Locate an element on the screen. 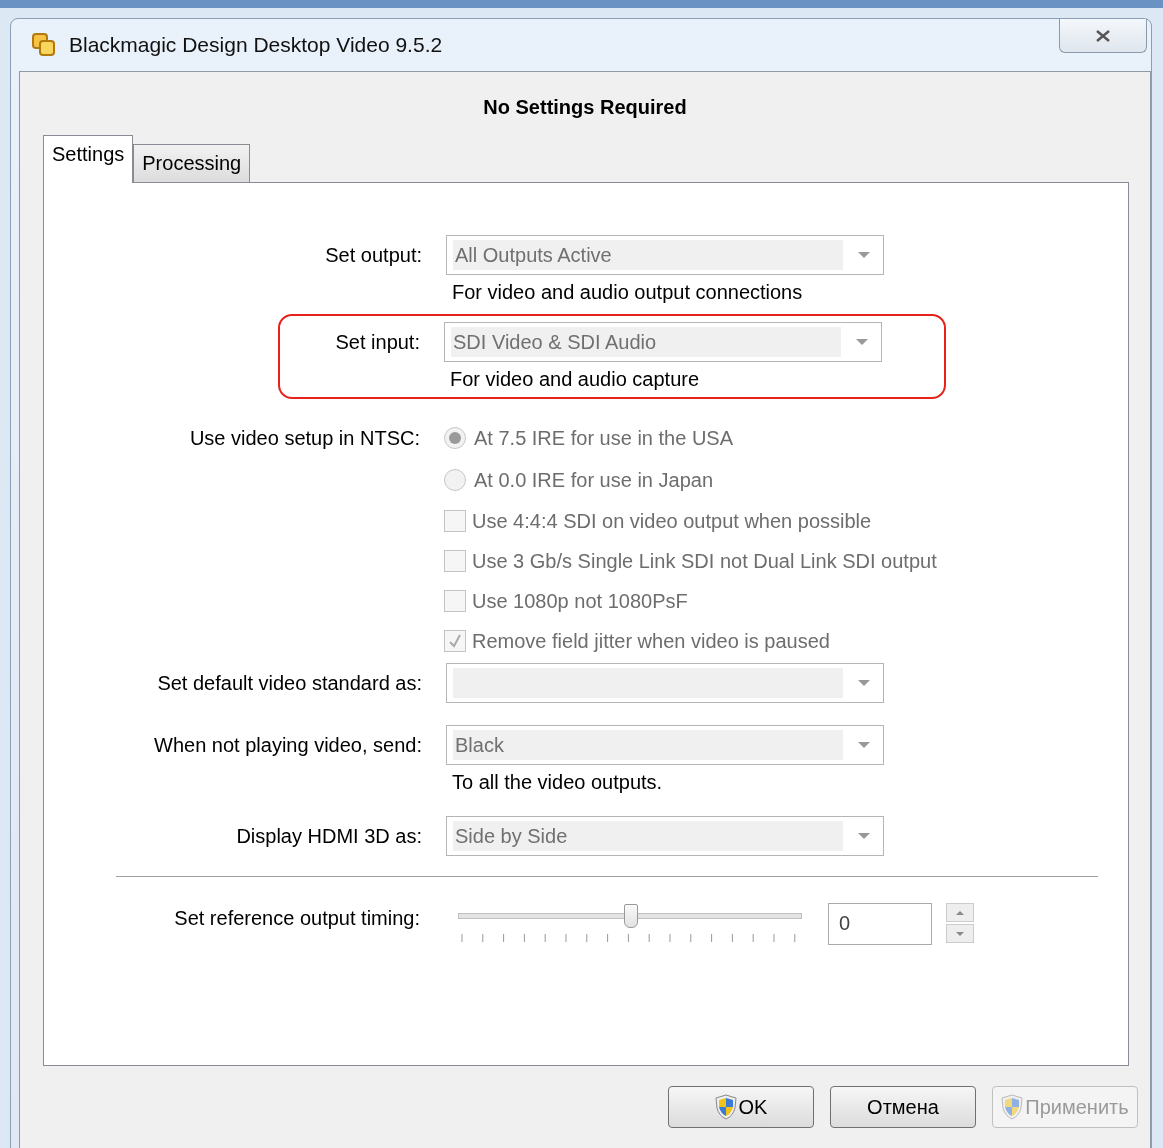 The image size is (1163, 1148). close-icon is located at coordinates (1103, 35).